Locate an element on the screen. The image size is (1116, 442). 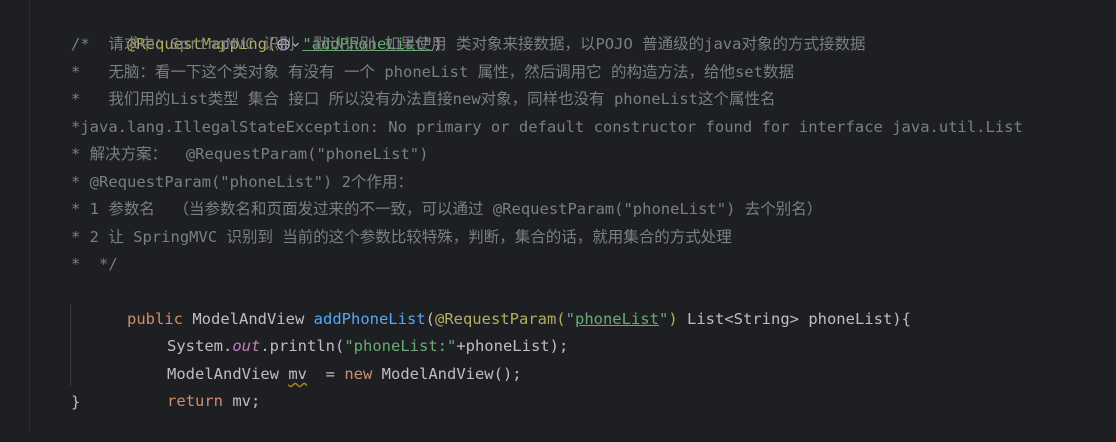
comment-line: * 解决方案： @RequestParam("phoneList") is located at coordinates (250, 154).